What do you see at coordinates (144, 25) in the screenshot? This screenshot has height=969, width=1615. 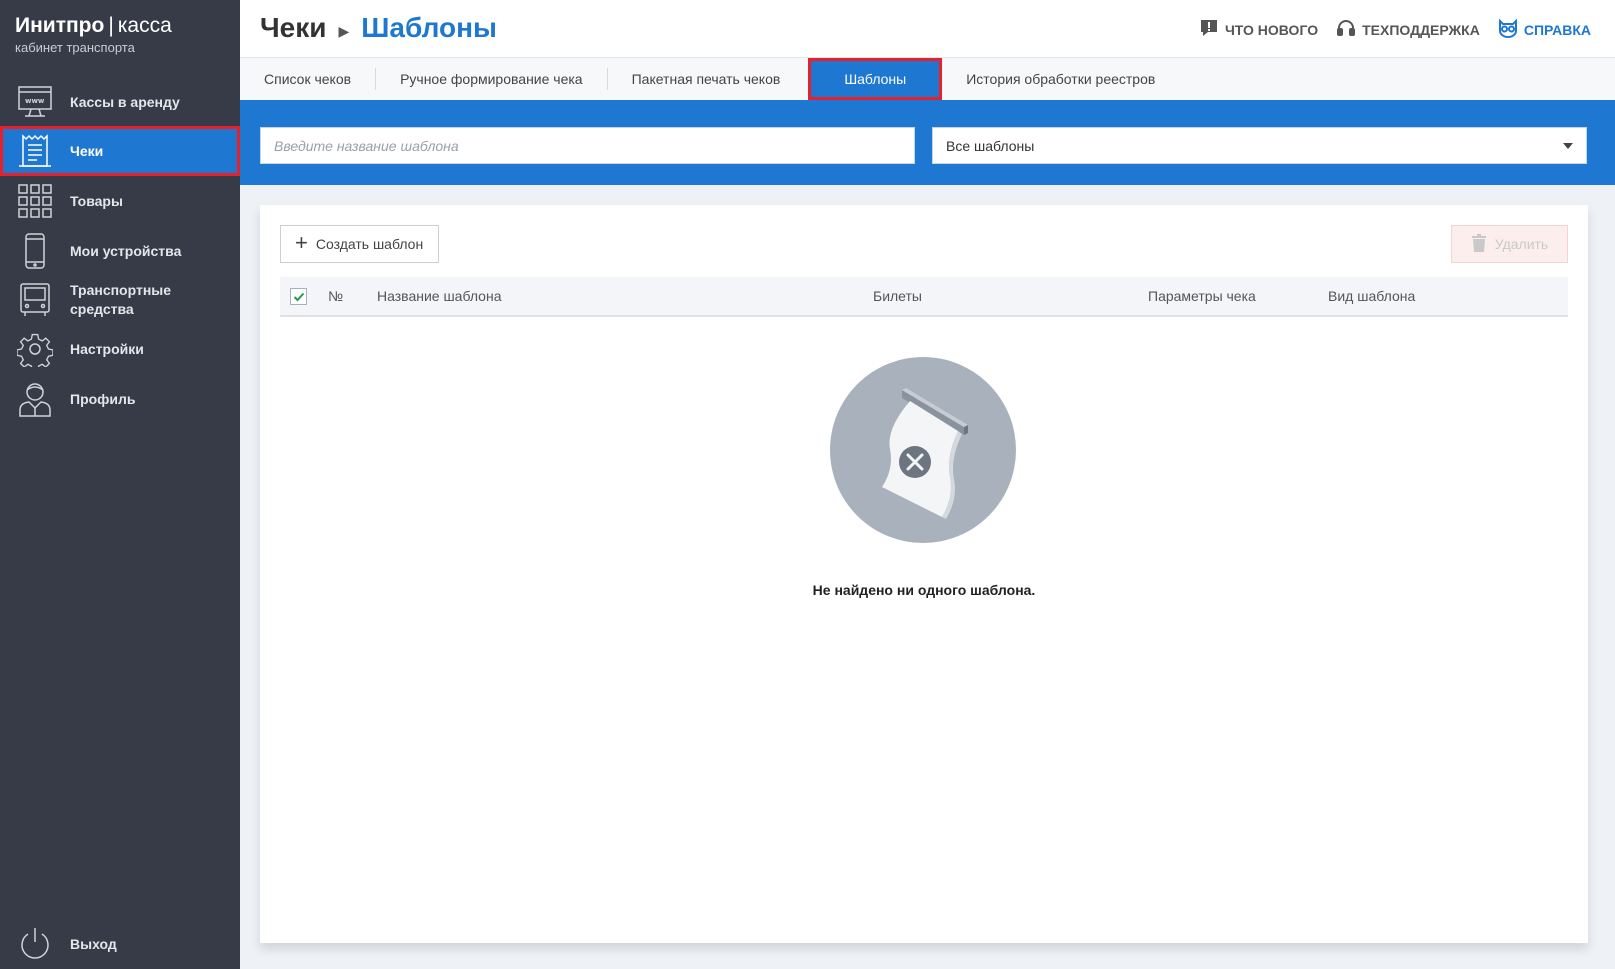 I see `brand-product: касса` at bounding box center [144, 25].